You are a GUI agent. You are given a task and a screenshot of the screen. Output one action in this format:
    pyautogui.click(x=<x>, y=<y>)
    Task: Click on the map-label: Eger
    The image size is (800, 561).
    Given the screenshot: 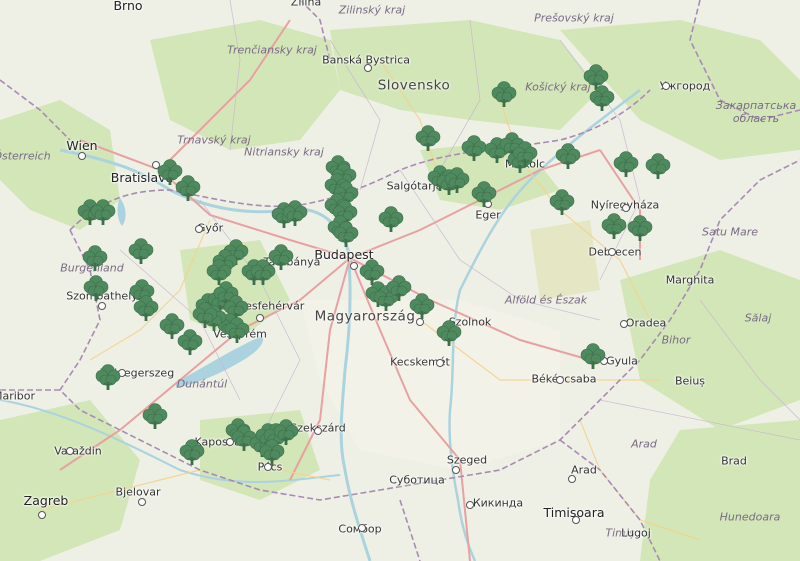 What is the action you would take?
    pyautogui.click(x=488, y=215)
    